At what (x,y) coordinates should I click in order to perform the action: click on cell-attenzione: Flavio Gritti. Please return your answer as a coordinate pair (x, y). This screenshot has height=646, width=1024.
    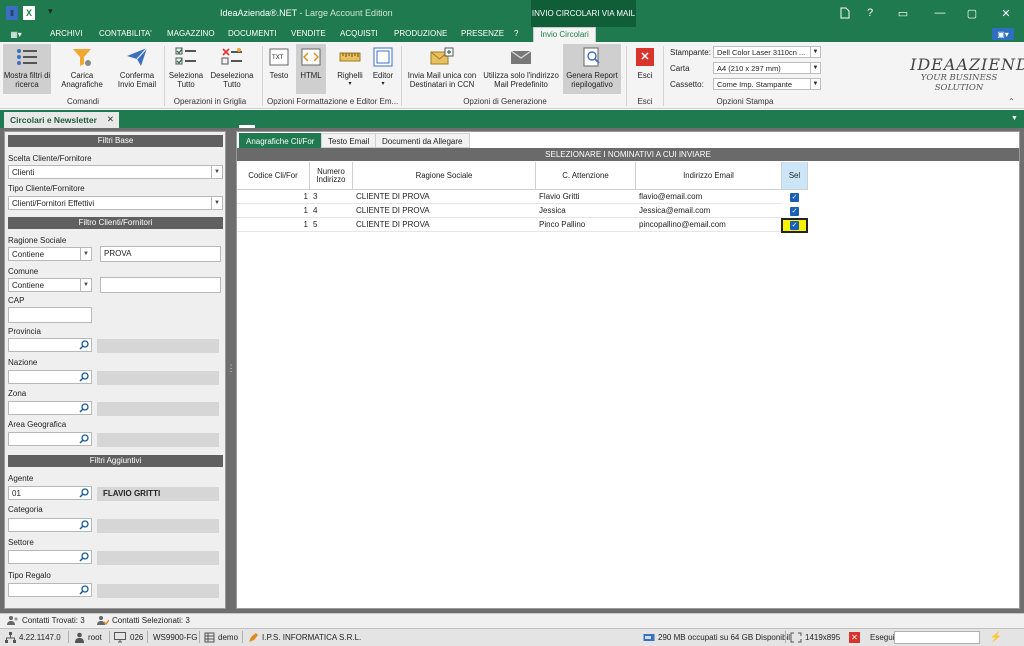
    Looking at the image, I should click on (586, 197).